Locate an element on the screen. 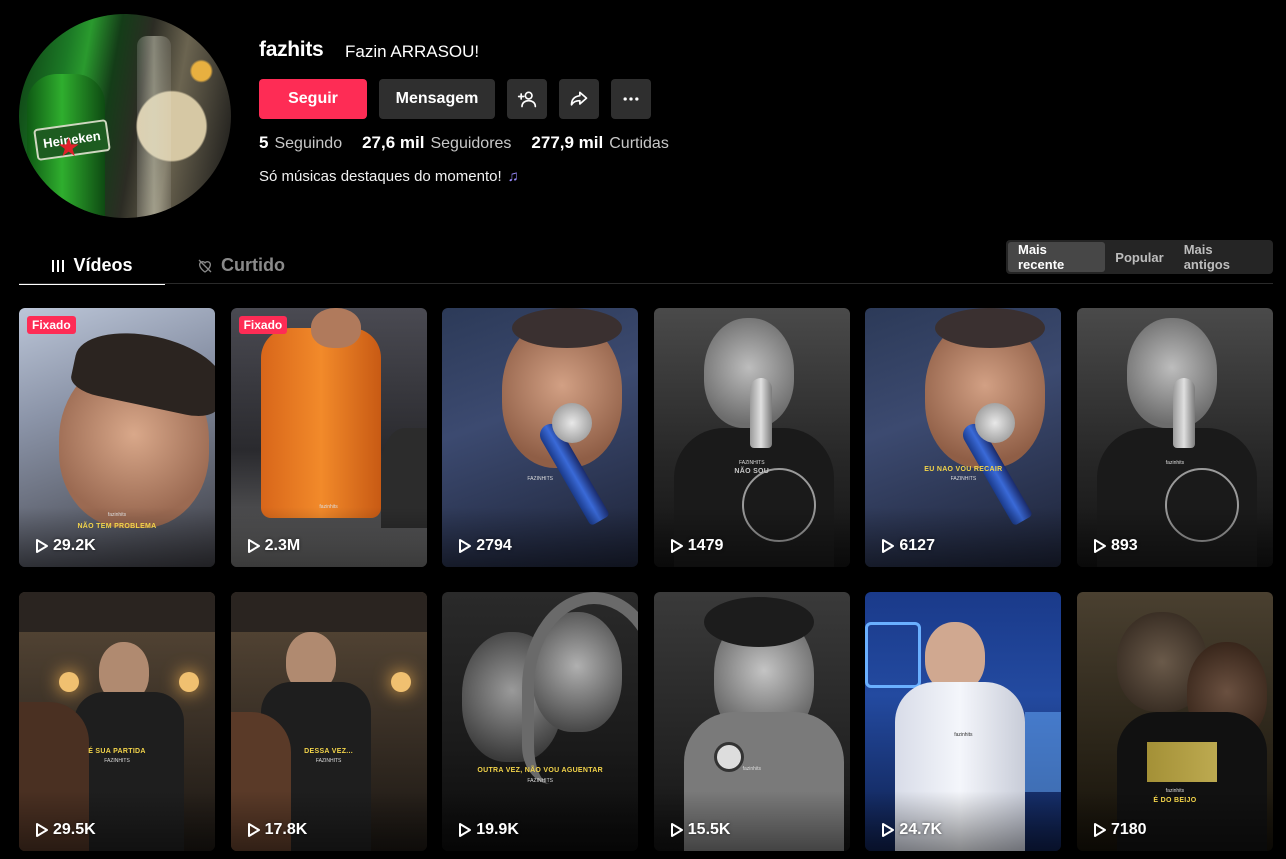 The width and height of the screenshot is (1286, 859). video-views: 893 is located at coordinates (1115, 546).